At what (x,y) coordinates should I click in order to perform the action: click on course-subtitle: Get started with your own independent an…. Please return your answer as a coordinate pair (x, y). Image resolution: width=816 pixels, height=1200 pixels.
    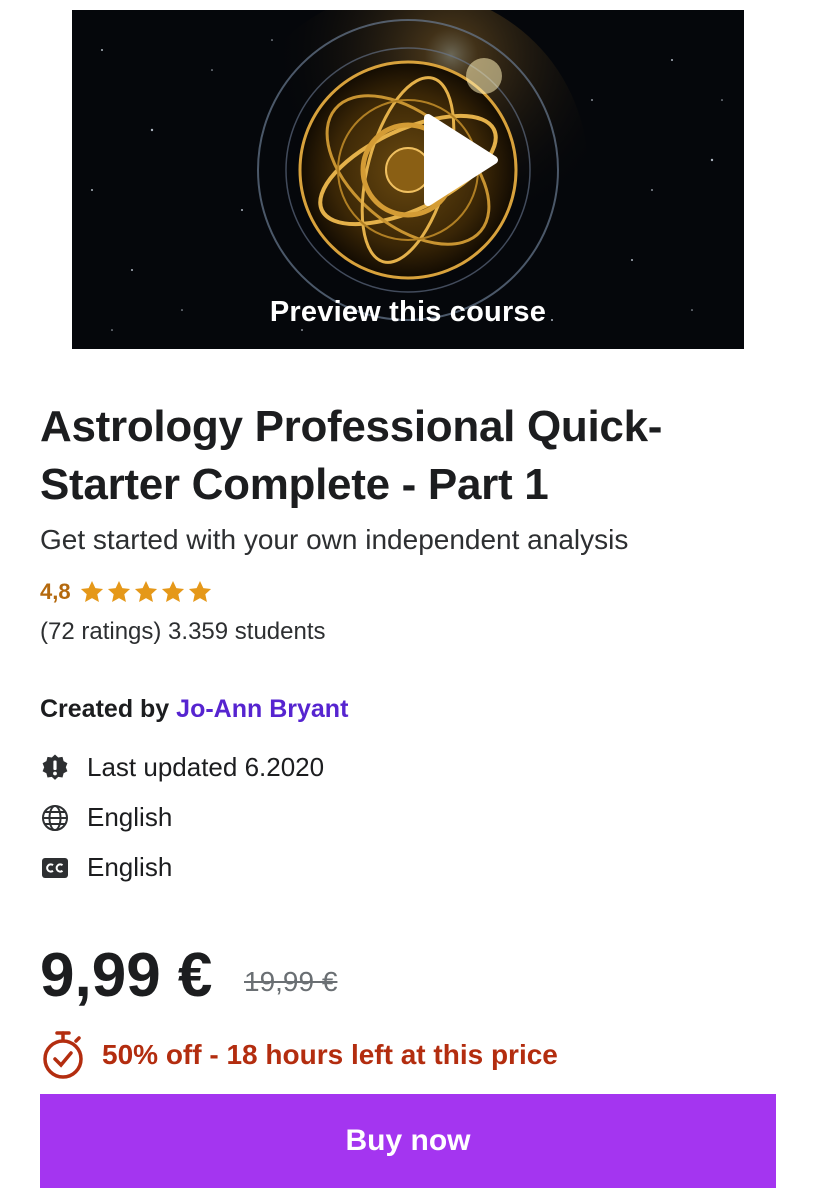
    Looking at the image, I should click on (334, 539).